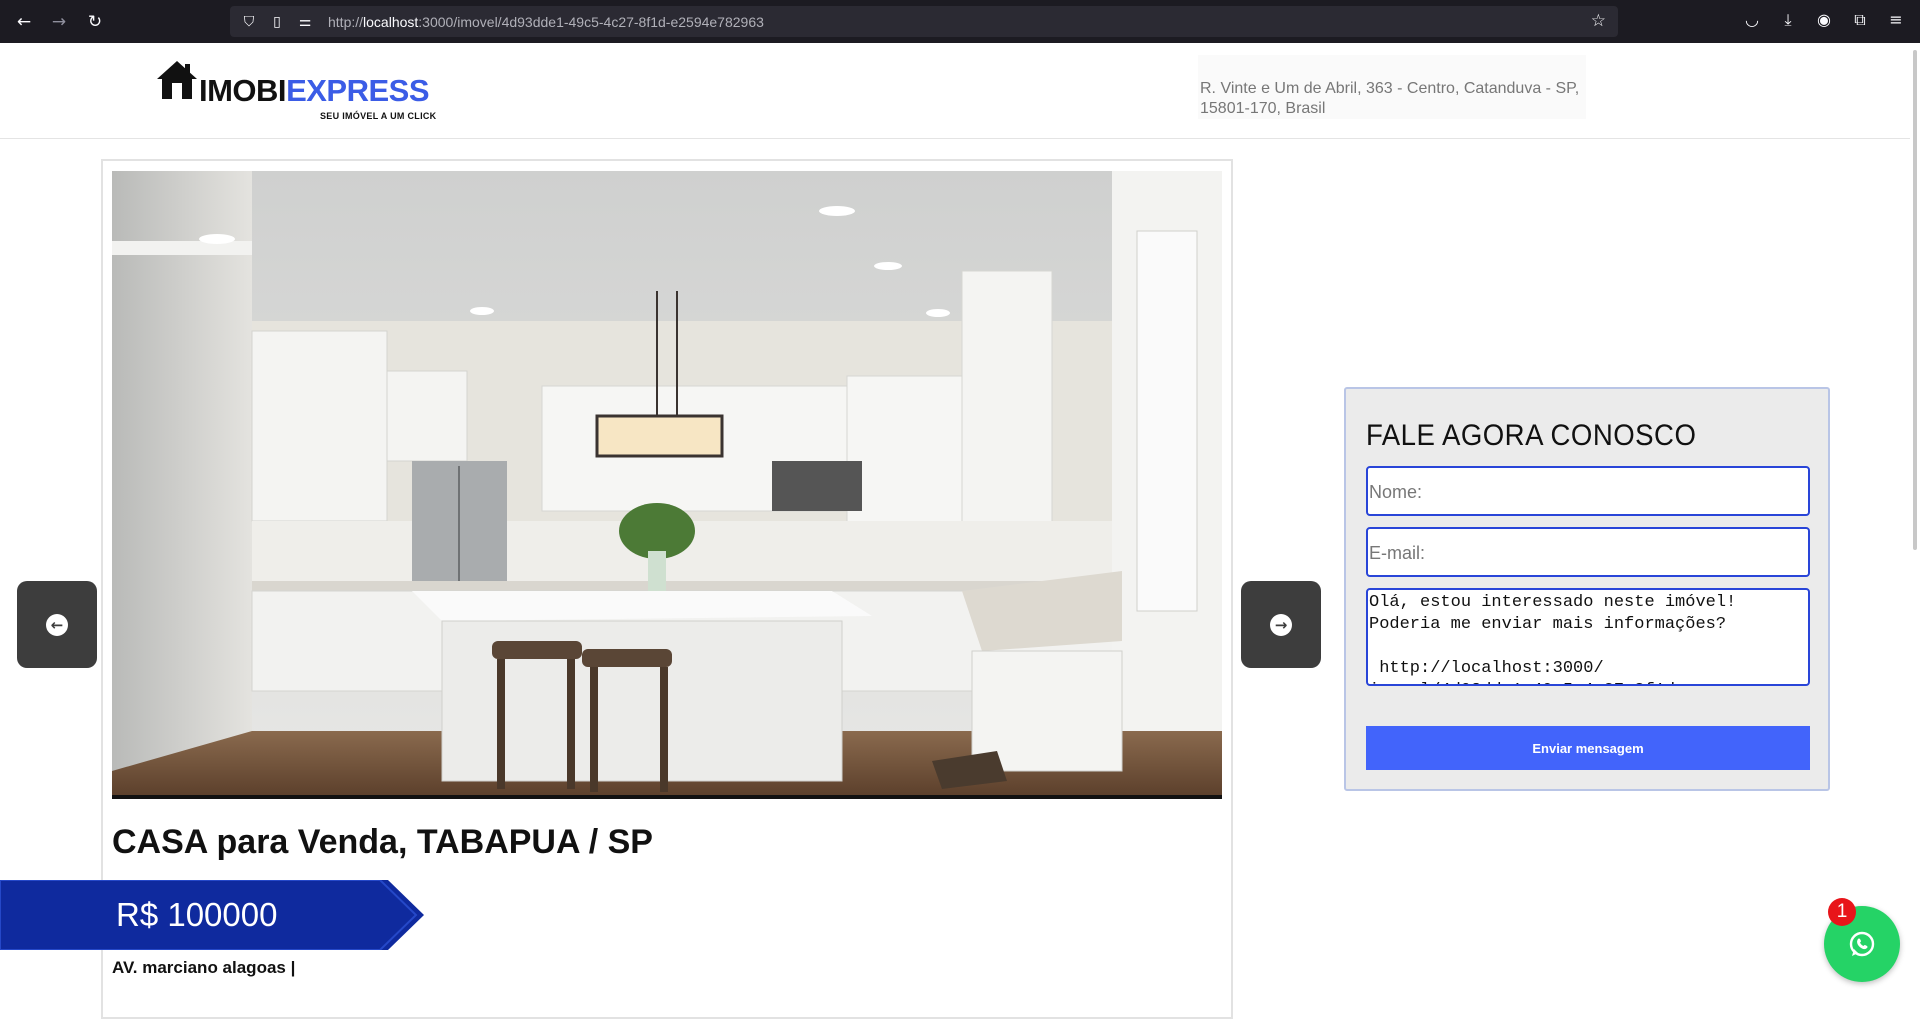  Describe the element at coordinates (314, 90) in the screenshot. I see `logo-wordmark: IMOBIEXPRESS` at that location.